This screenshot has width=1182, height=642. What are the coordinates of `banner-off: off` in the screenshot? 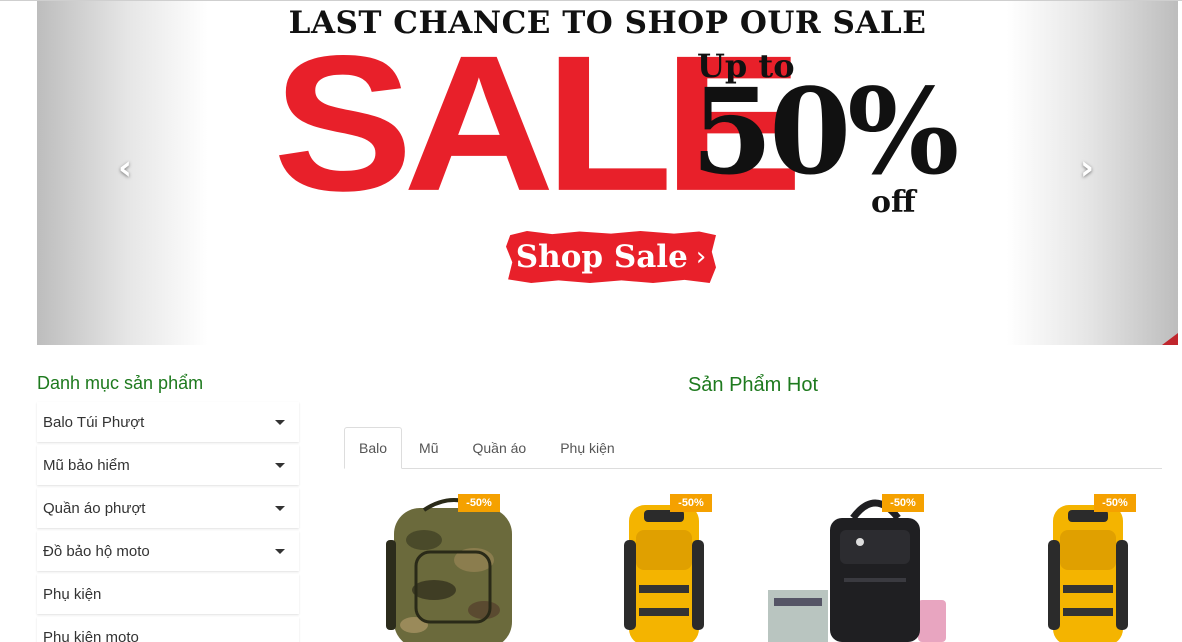 It's located at (893, 202).